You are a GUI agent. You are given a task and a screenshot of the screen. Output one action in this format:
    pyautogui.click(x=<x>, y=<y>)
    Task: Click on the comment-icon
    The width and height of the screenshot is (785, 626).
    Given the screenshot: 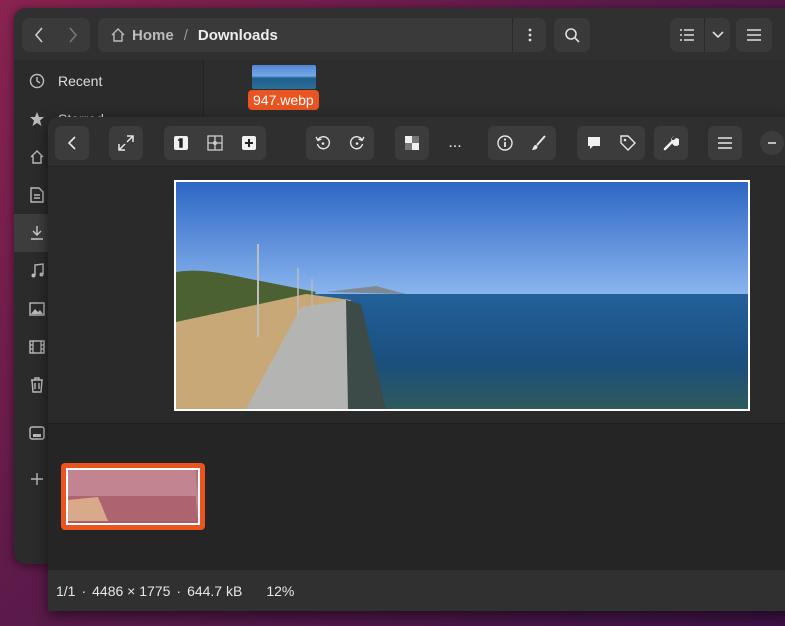 What is the action you would take?
    pyautogui.click(x=594, y=143)
    